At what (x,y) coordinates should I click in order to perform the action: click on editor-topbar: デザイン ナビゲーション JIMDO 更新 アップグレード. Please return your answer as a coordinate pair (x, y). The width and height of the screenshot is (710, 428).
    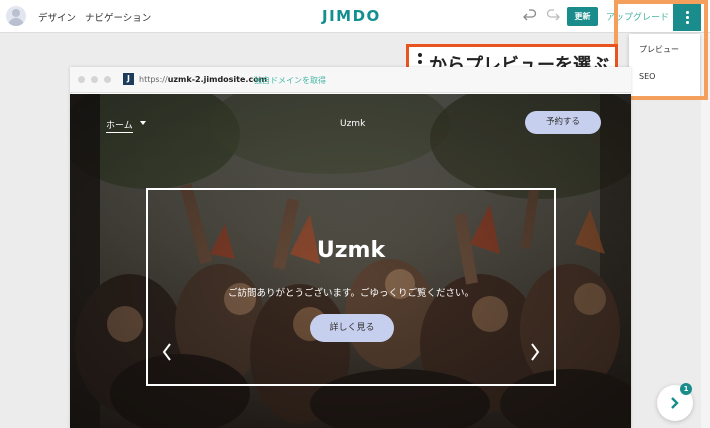
    Looking at the image, I should click on (355, 16).